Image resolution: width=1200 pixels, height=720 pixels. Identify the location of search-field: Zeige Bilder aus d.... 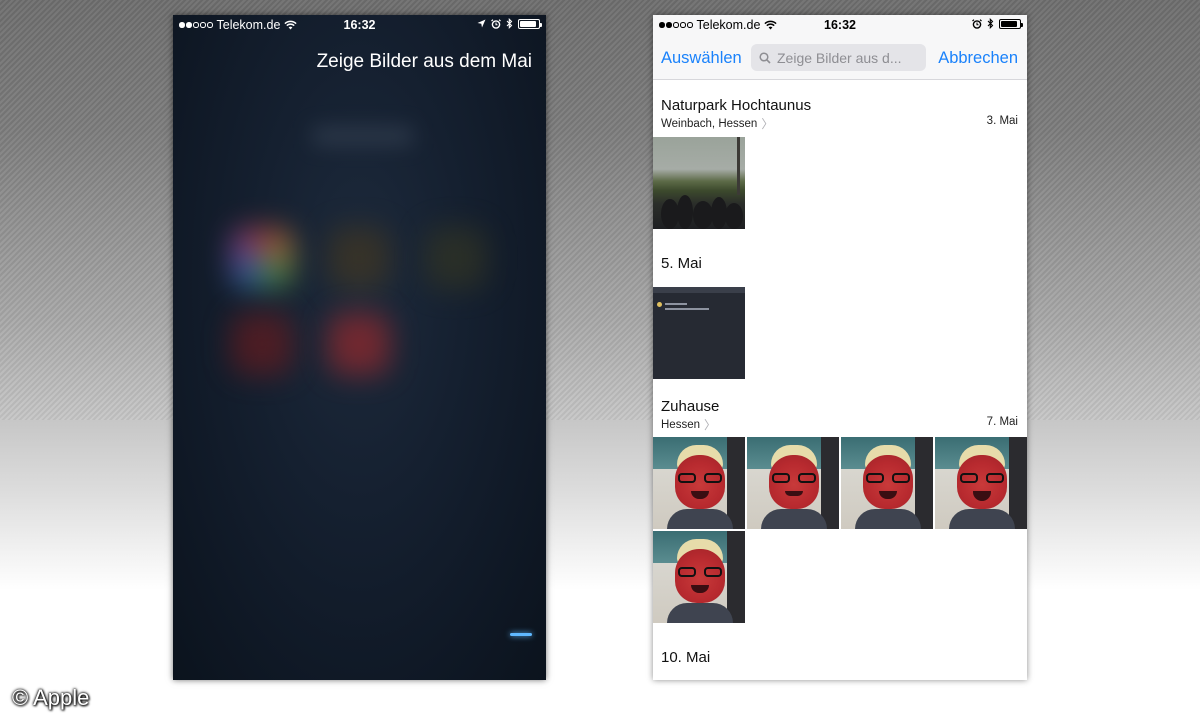
(838, 57).